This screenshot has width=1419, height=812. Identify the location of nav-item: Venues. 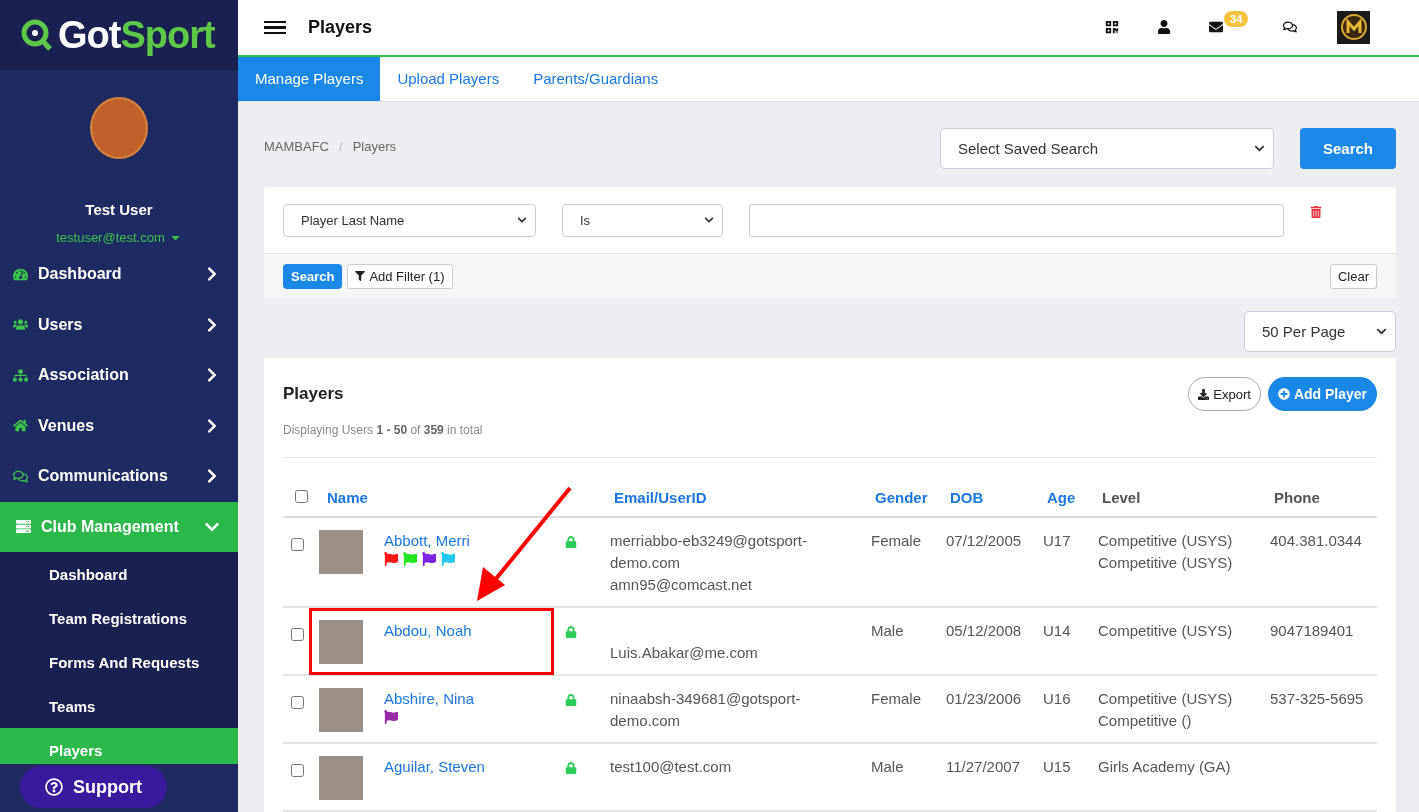
(119, 425).